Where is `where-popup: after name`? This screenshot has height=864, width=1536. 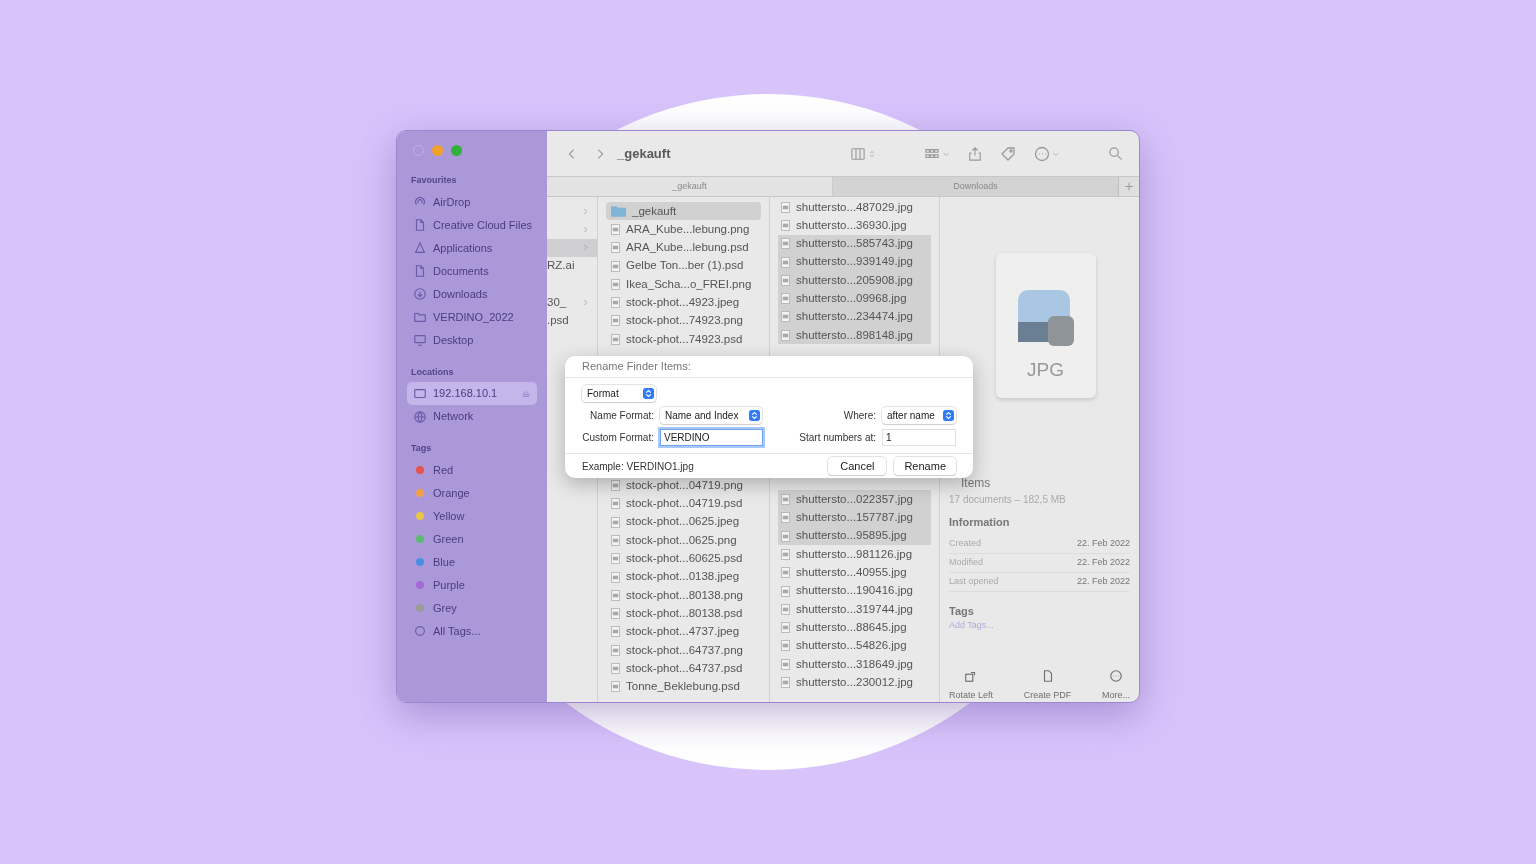
where-popup: after name is located at coordinates (919, 415).